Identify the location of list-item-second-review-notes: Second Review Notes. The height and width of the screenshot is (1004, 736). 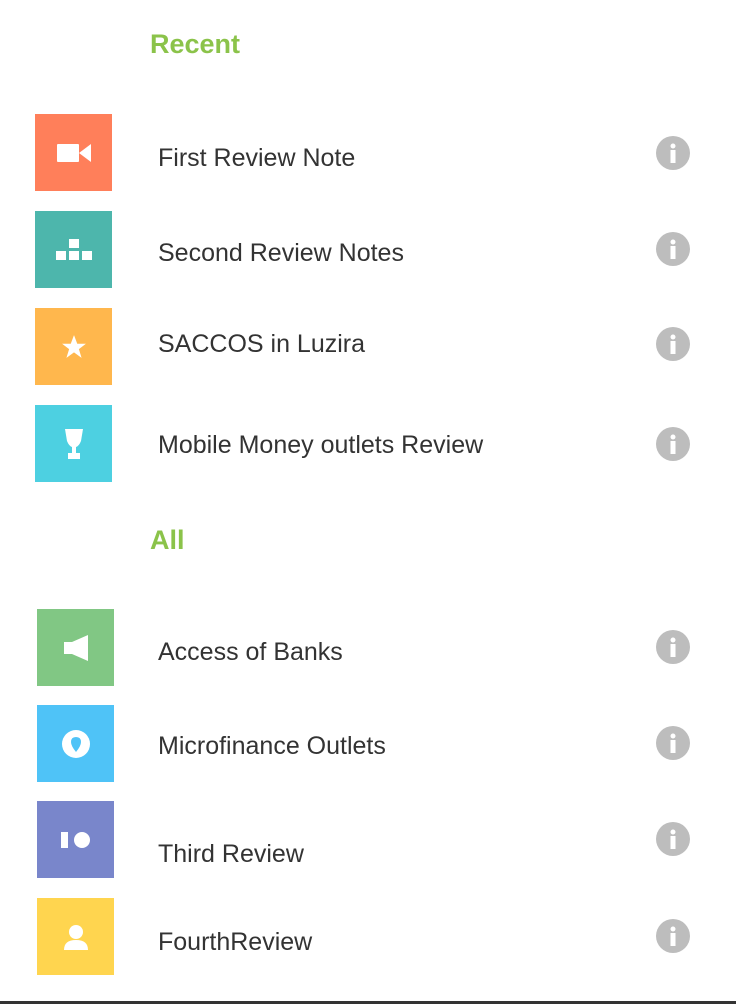
(368, 250).